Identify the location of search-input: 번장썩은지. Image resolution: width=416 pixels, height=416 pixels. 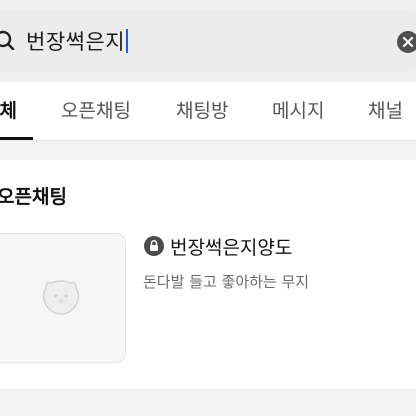
(77, 41).